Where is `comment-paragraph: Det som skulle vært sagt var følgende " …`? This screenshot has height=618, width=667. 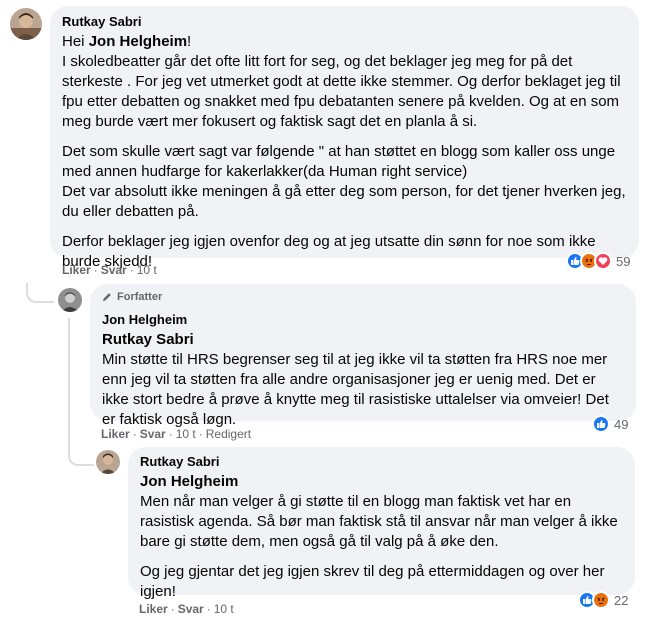 comment-paragraph: Det som skulle vært sagt var følgende " … is located at coordinates (339, 161).